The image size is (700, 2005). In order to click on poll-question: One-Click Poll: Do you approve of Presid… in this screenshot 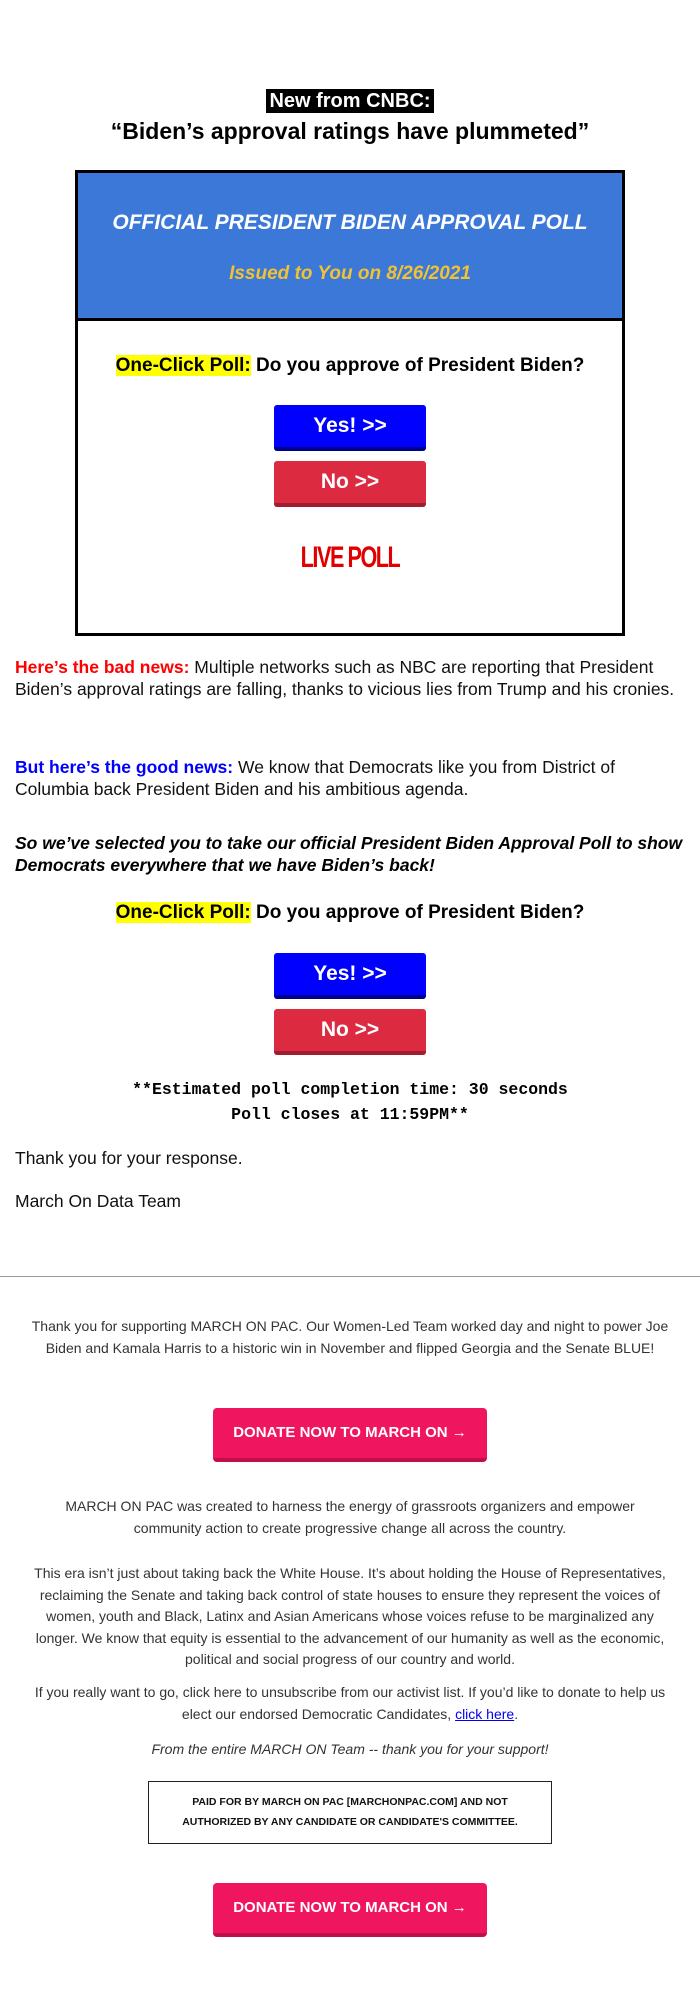, I will do `click(350, 366)`.